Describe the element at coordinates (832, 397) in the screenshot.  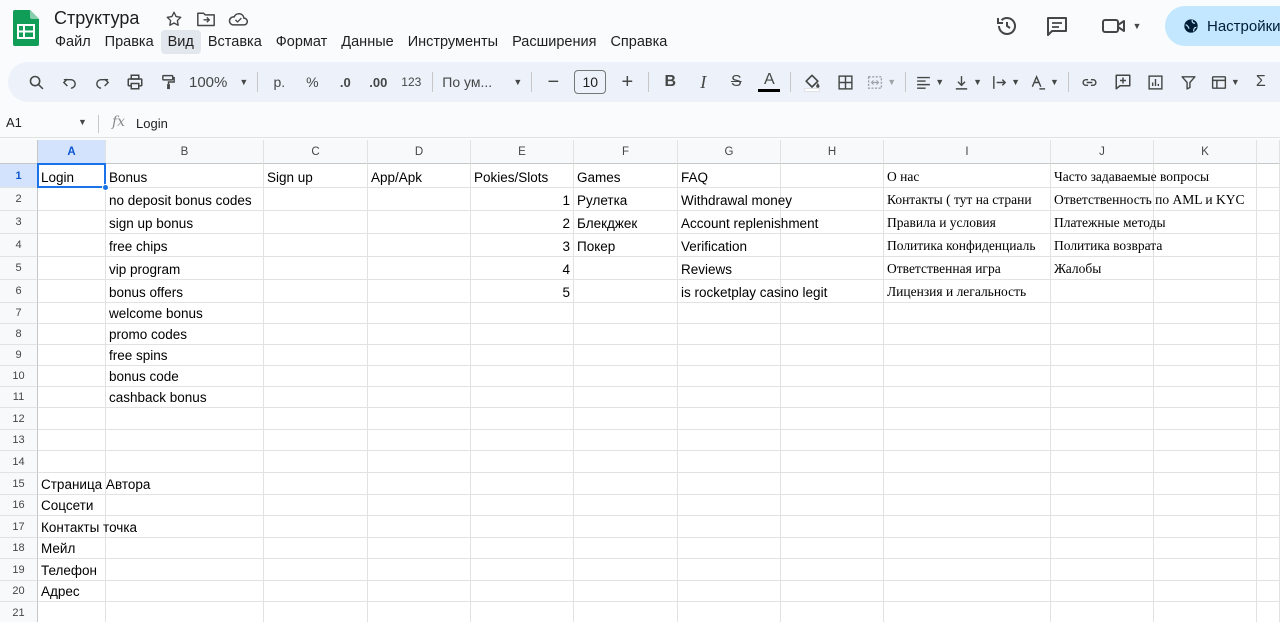
I see `cell-h11` at that location.